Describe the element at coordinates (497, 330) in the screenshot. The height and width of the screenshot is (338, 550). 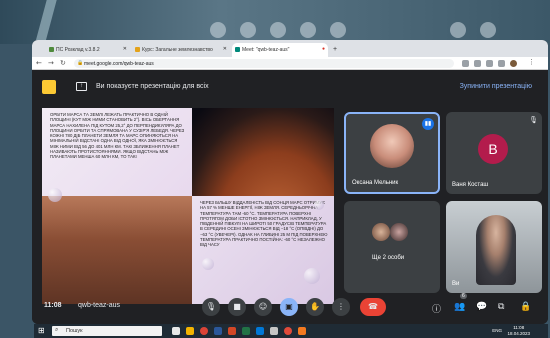
I see `language-indicator: ENG` at that location.